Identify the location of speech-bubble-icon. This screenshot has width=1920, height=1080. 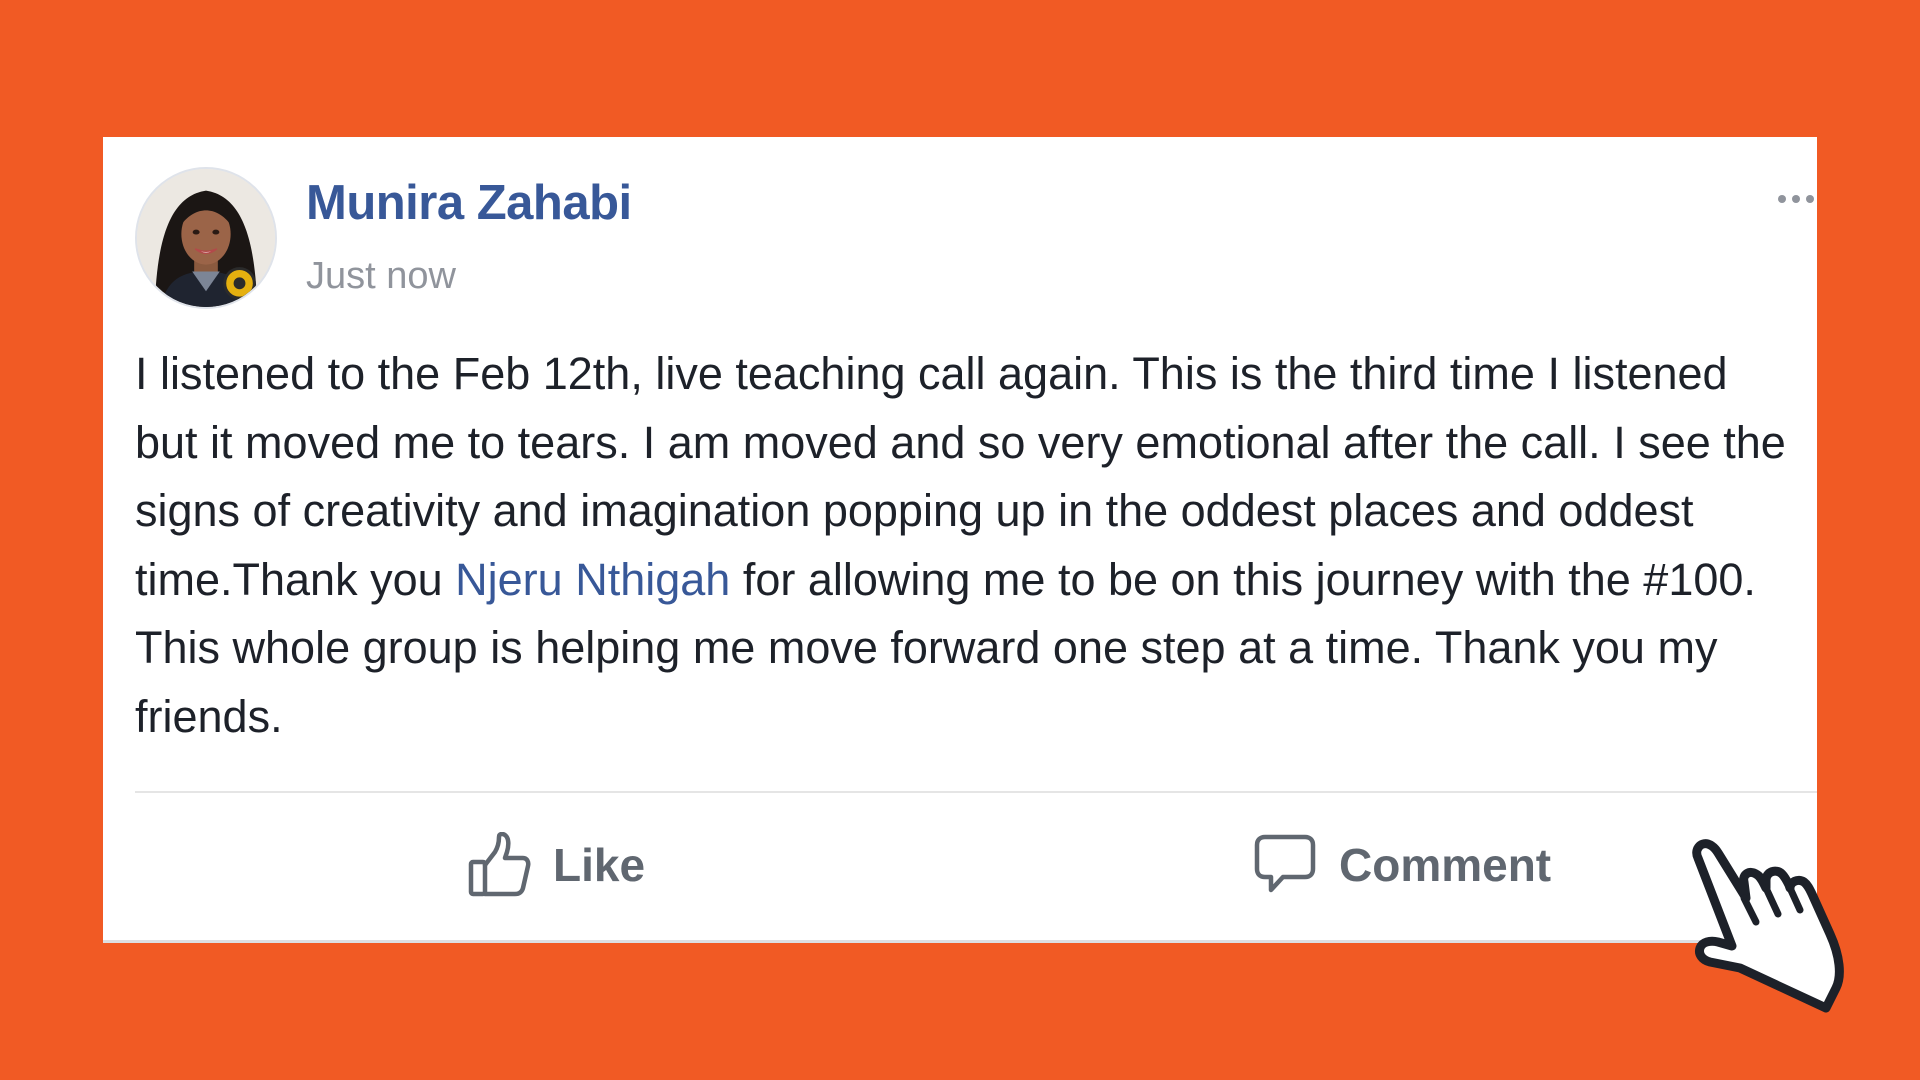
(1285, 865).